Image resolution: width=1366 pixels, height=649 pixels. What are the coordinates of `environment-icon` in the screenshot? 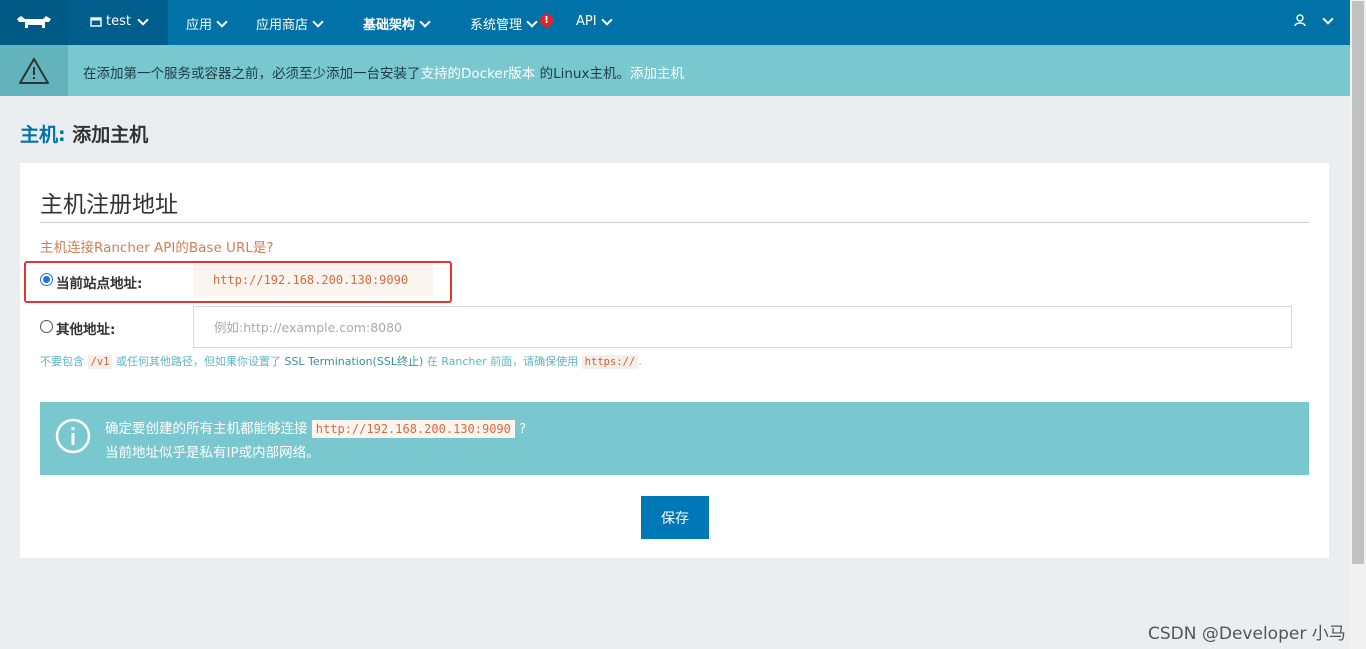 It's located at (96, 22).